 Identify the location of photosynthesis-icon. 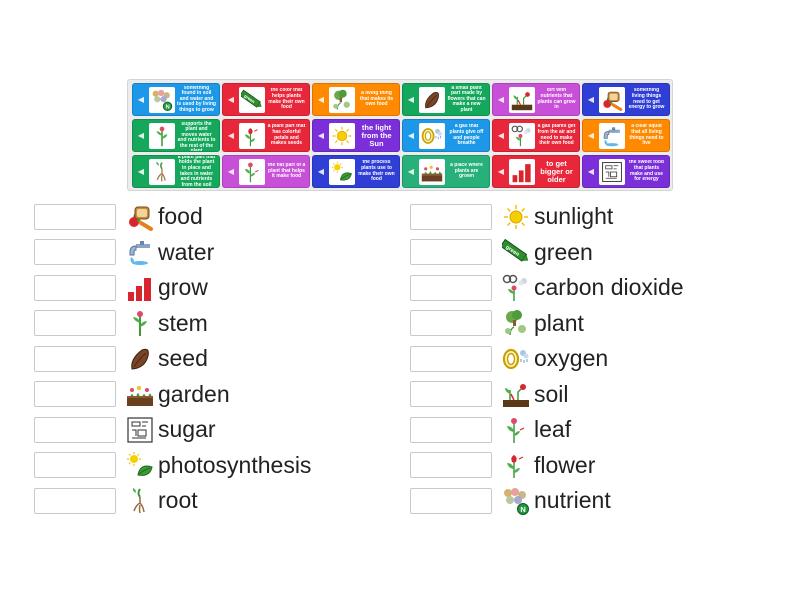
(140, 465).